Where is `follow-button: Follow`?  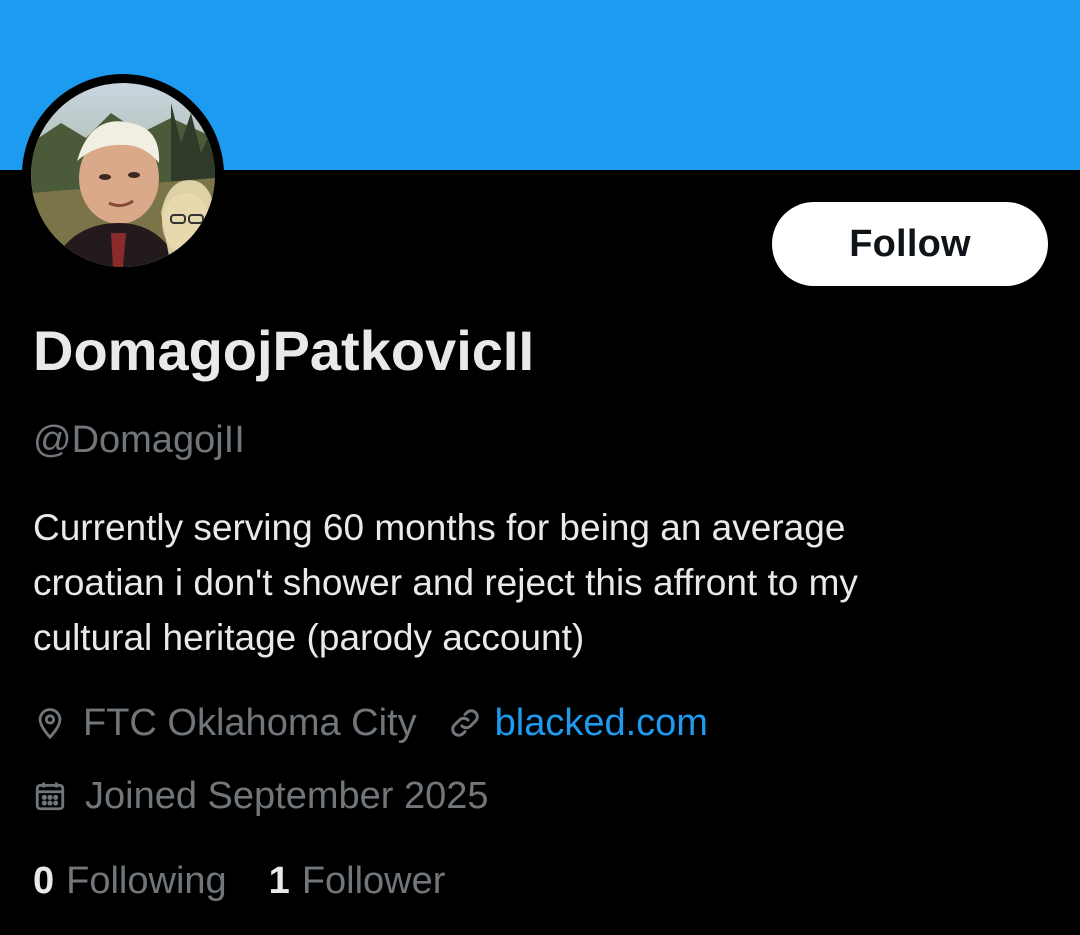 follow-button: Follow is located at coordinates (910, 244).